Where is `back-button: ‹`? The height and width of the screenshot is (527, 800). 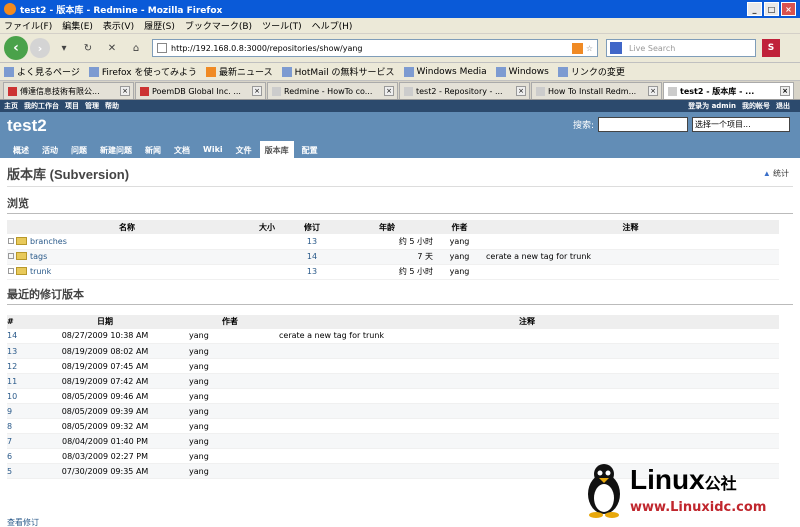 back-button: ‹ is located at coordinates (16, 48).